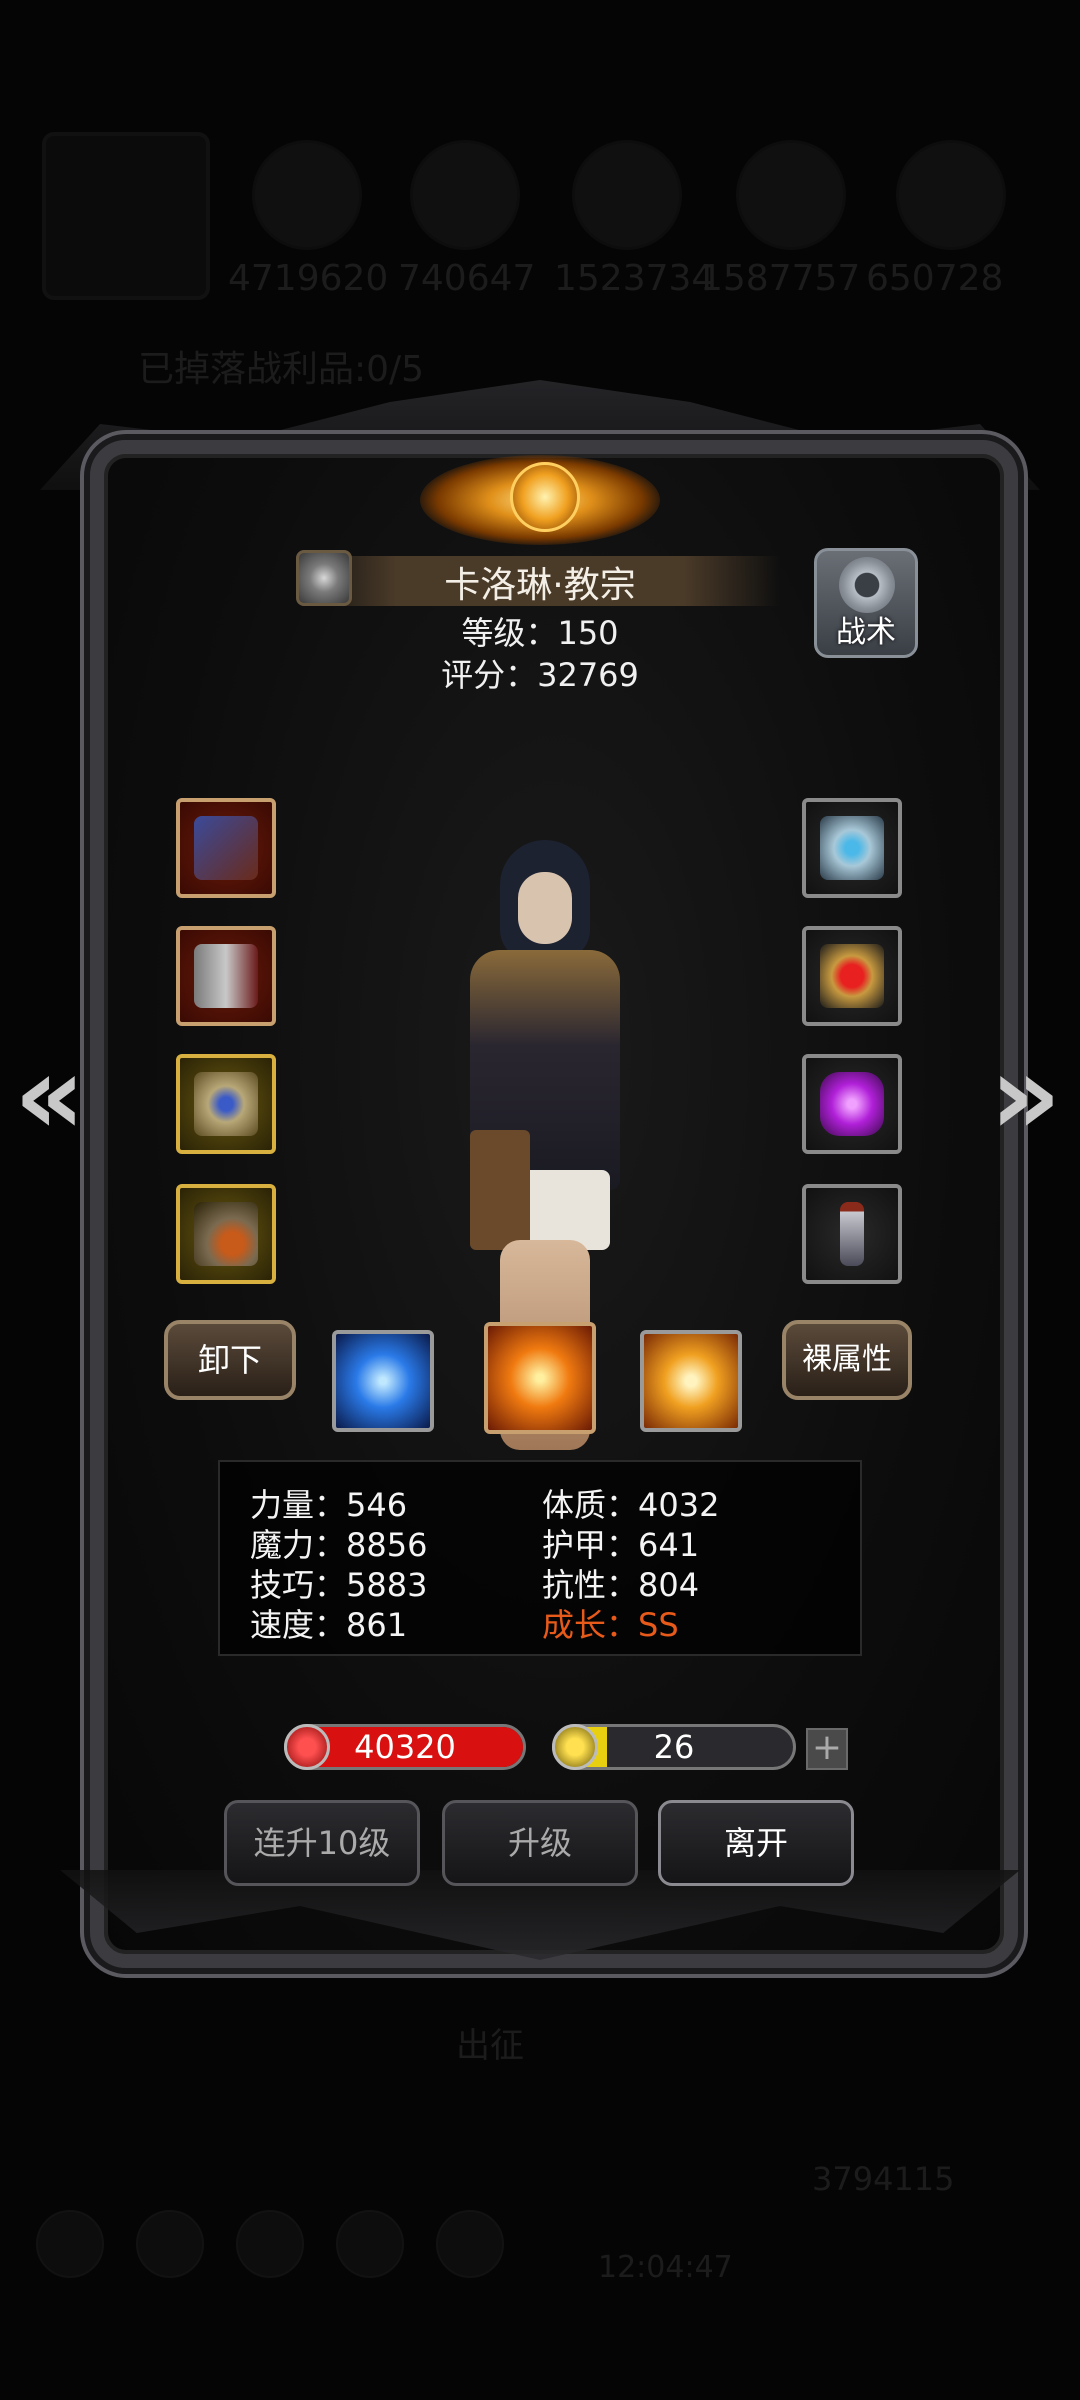 The image size is (1080, 2400). I want to click on stat-speed: 速度：861, so click(329, 1625).